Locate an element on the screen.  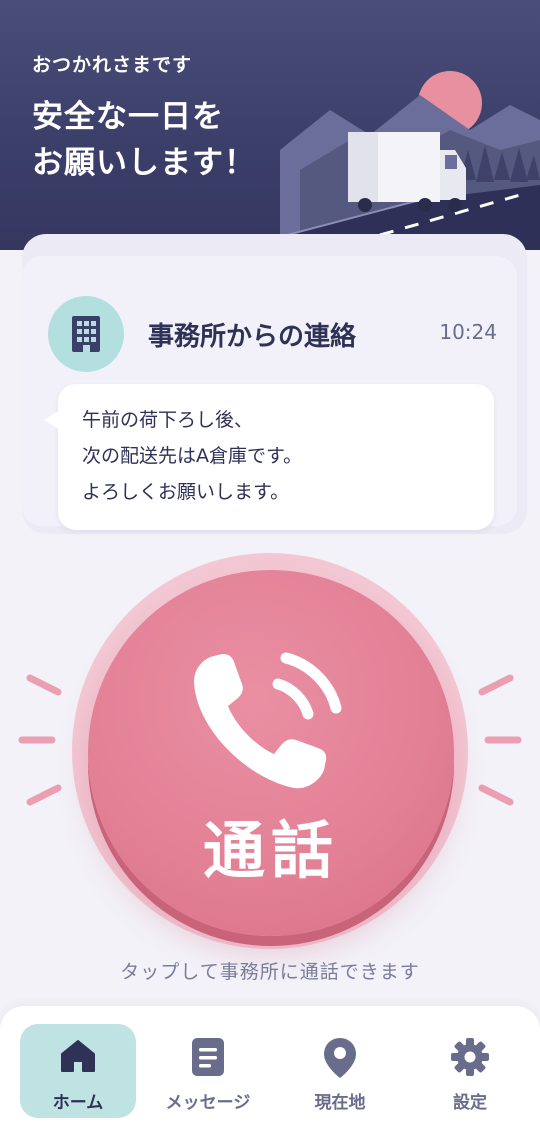
message-timestamp: 10:24 is located at coordinates (468, 332).